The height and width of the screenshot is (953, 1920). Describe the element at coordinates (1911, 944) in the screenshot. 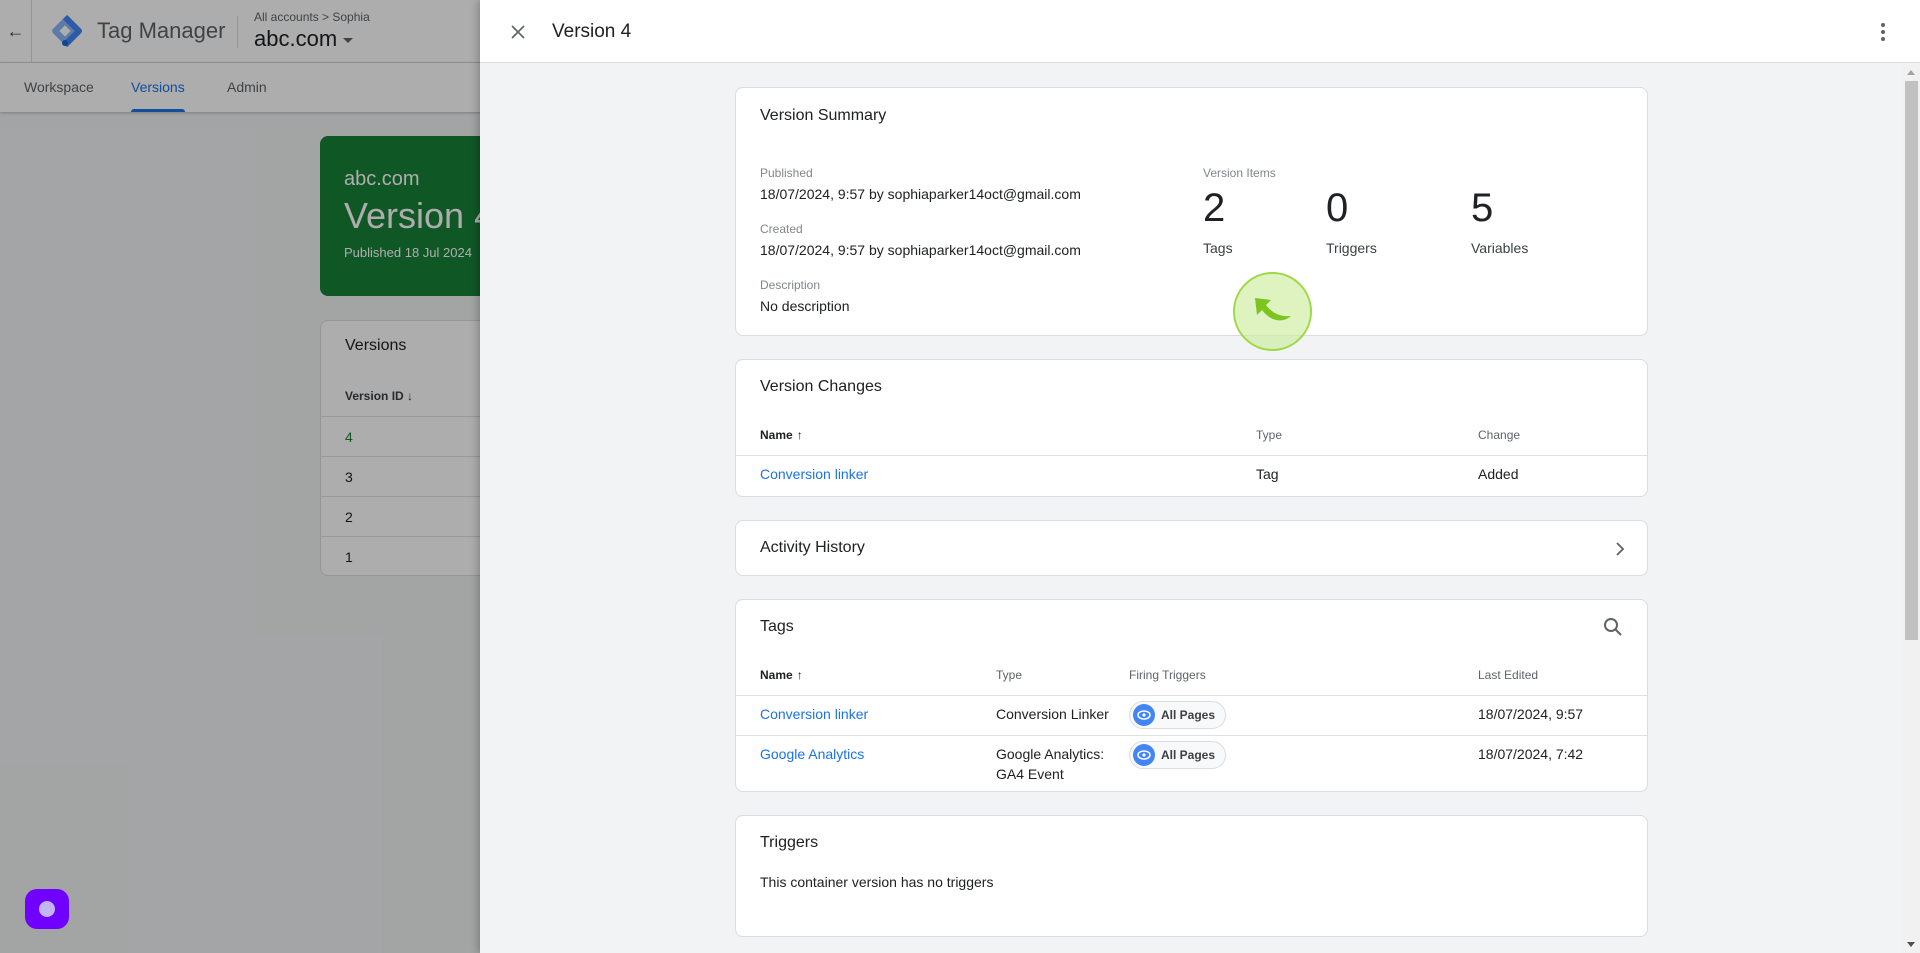

I see `scroll-down-icon` at that location.